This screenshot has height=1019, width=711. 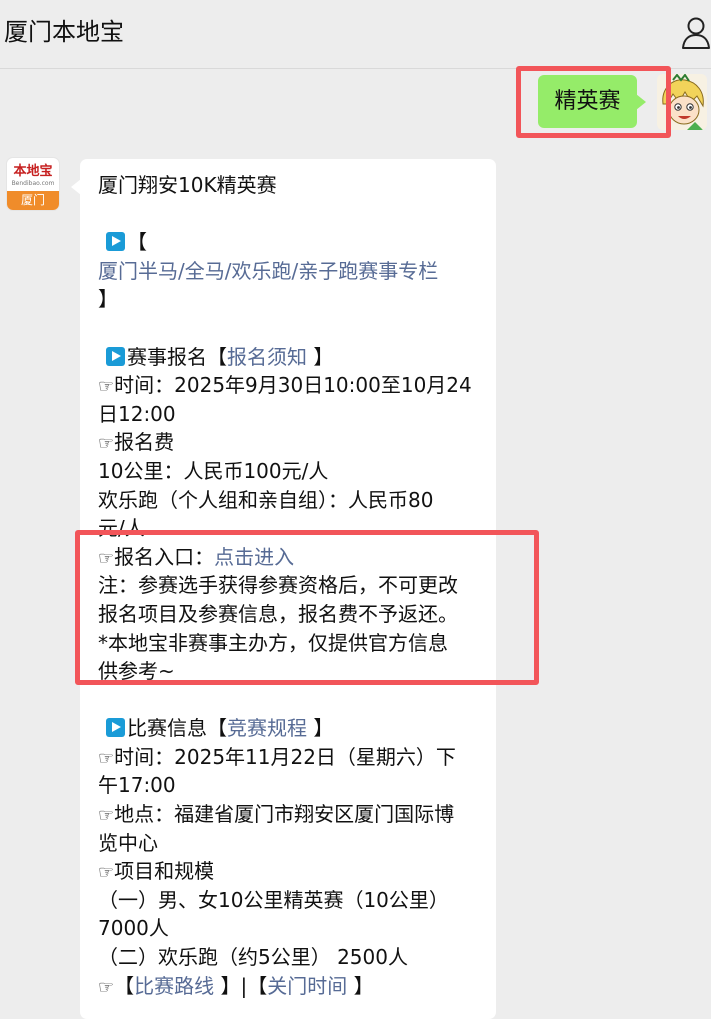 I want to click on highlight-box-entry, so click(x=307, y=607).